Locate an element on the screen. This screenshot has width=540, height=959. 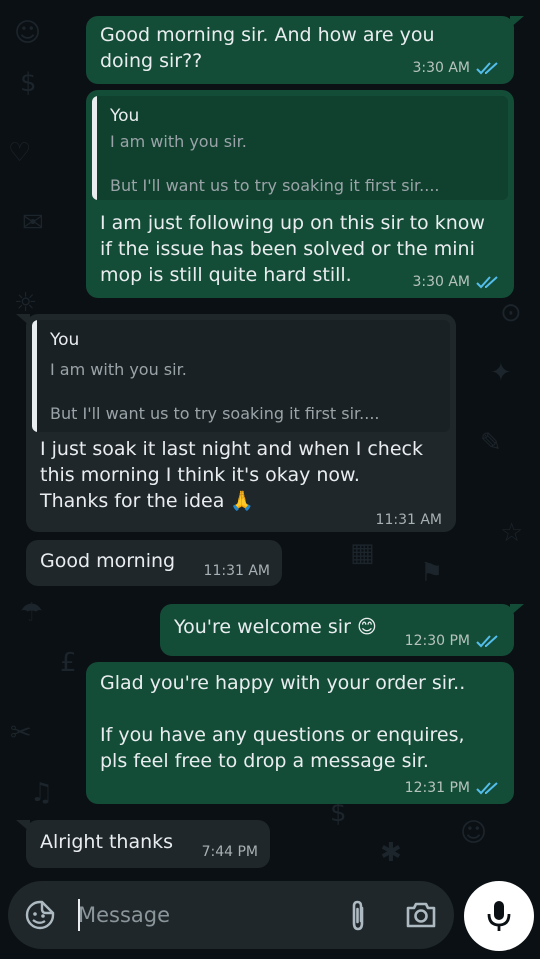
message-composer is located at coordinates (231, 915).